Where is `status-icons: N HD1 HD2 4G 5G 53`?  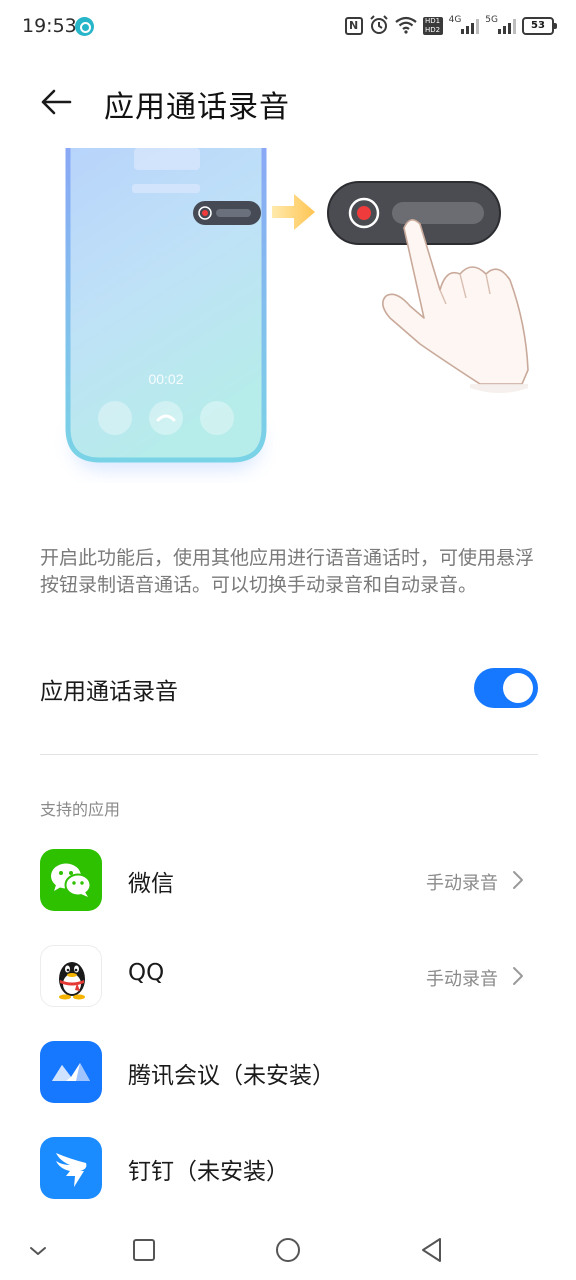 status-icons: N HD1 HD2 4G 5G 53 is located at coordinates (450, 26).